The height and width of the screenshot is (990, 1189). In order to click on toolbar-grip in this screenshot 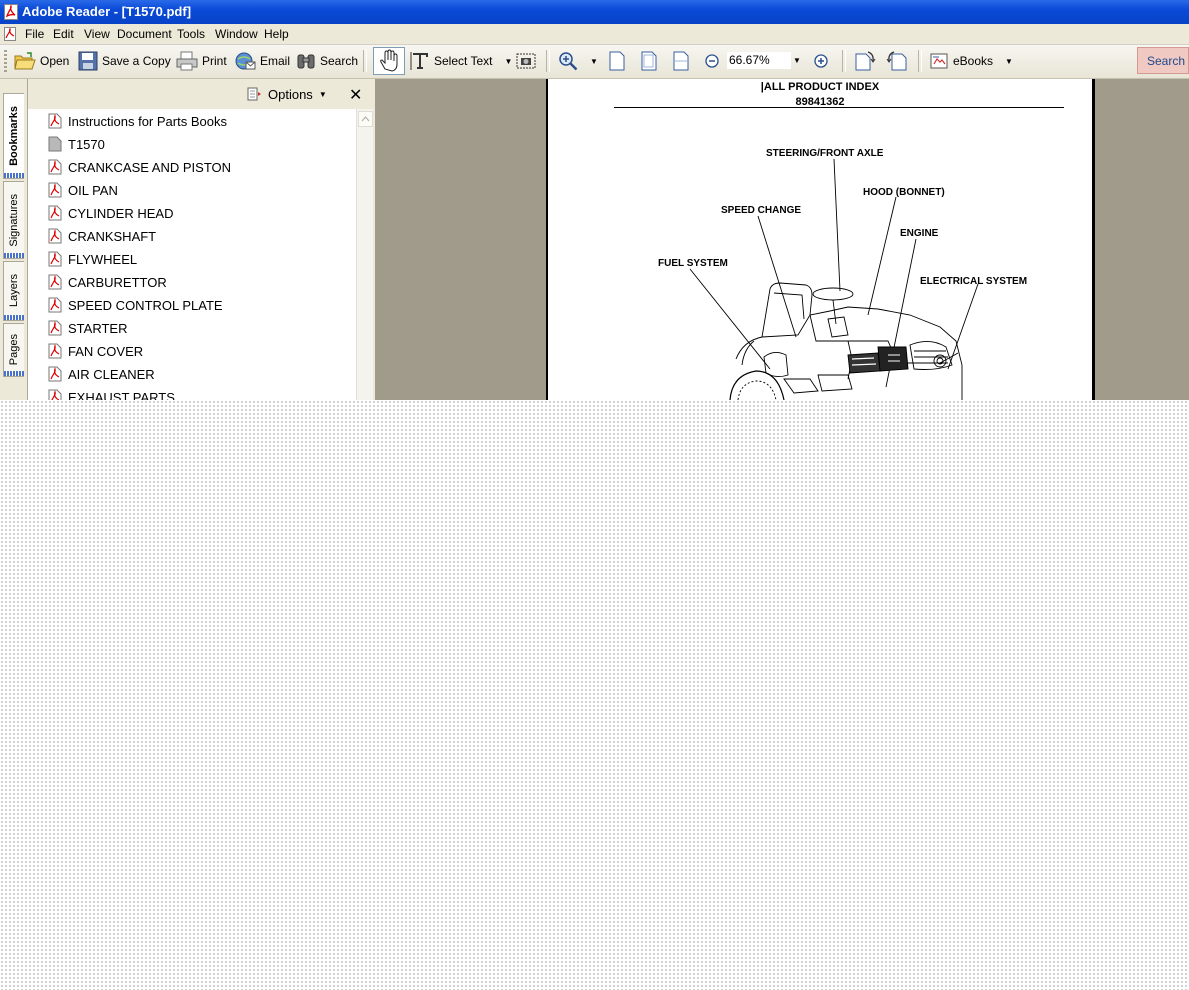, I will do `click(5, 61)`.